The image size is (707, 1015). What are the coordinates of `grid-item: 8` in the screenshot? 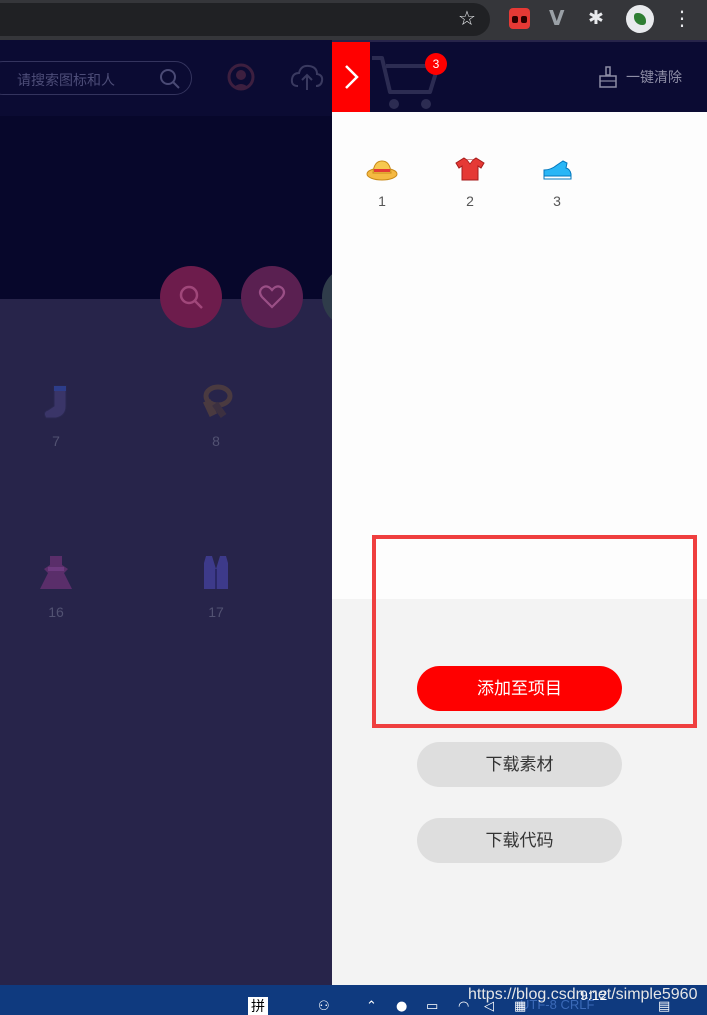 It's located at (216, 415).